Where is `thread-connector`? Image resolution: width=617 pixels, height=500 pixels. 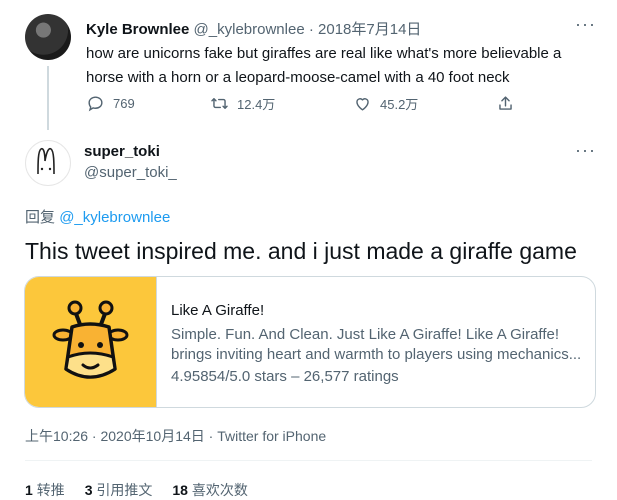
thread-connector is located at coordinates (48, 98).